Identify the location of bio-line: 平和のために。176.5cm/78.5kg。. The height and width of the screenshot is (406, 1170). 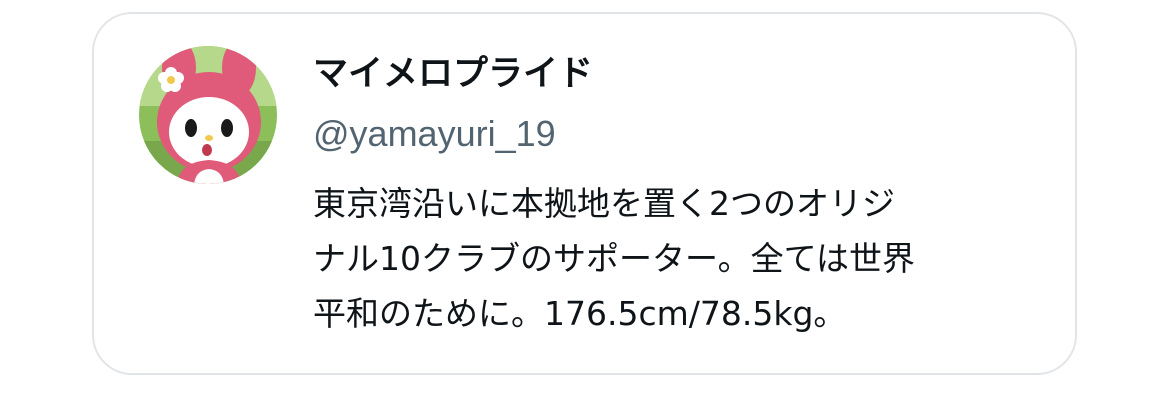
(580, 313).